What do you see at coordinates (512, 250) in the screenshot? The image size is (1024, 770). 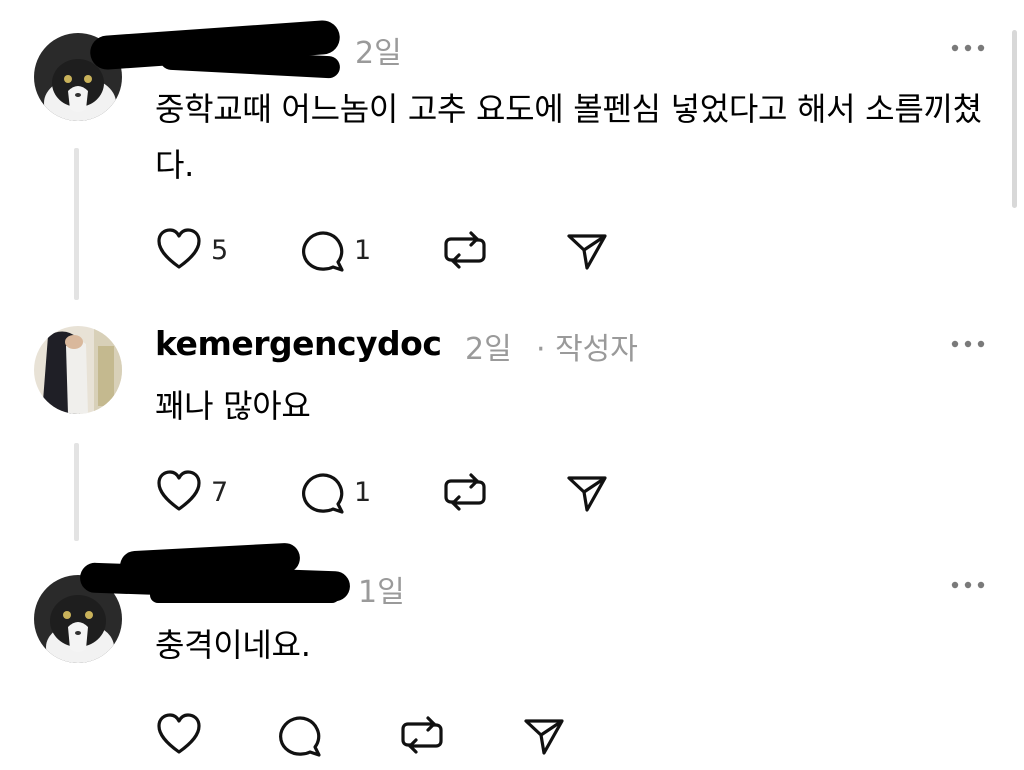 I see `action-bar: 5 1` at bounding box center [512, 250].